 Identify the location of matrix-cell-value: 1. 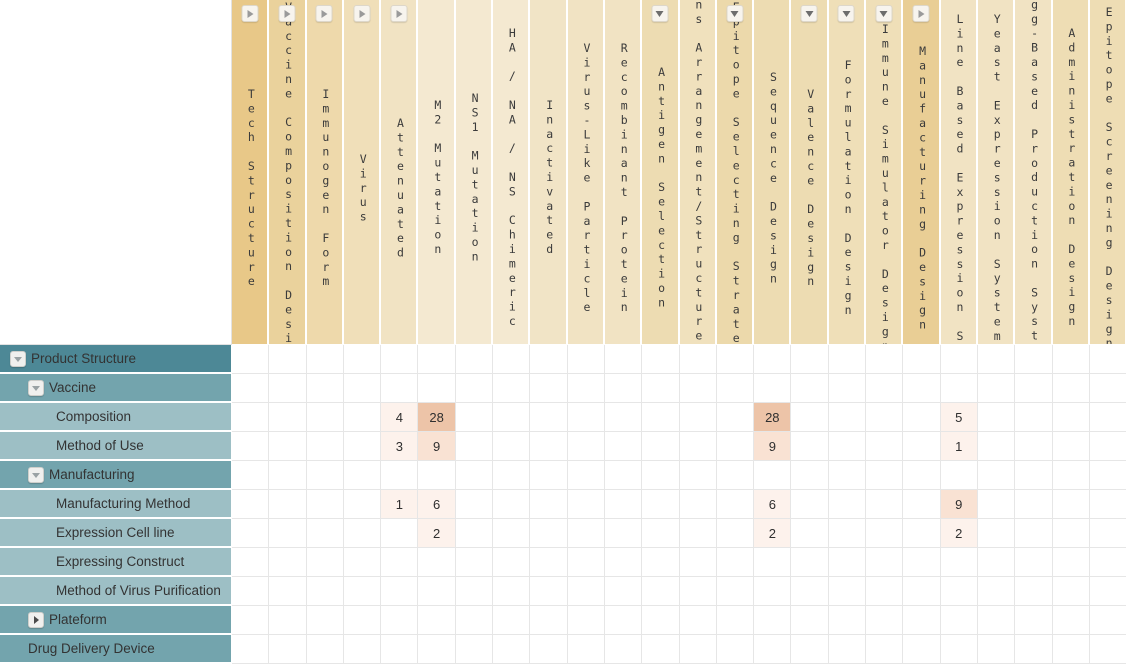
(400, 504).